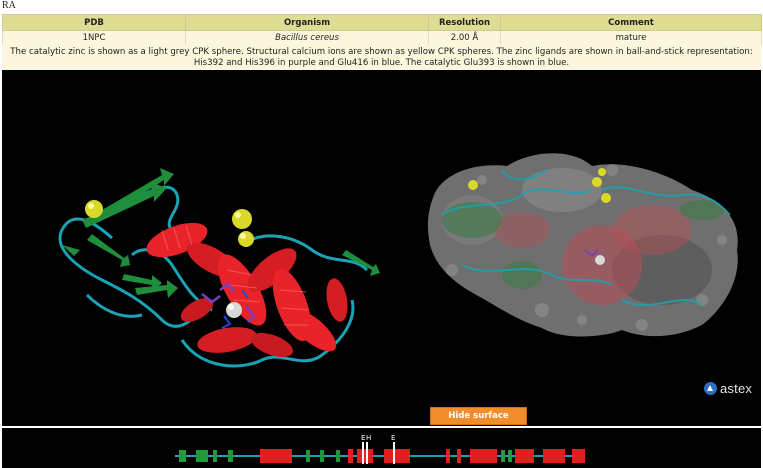 The height and width of the screenshot is (468, 763). What do you see at coordinates (9, 5) in the screenshot?
I see `page-header-label: RA` at bounding box center [9, 5].